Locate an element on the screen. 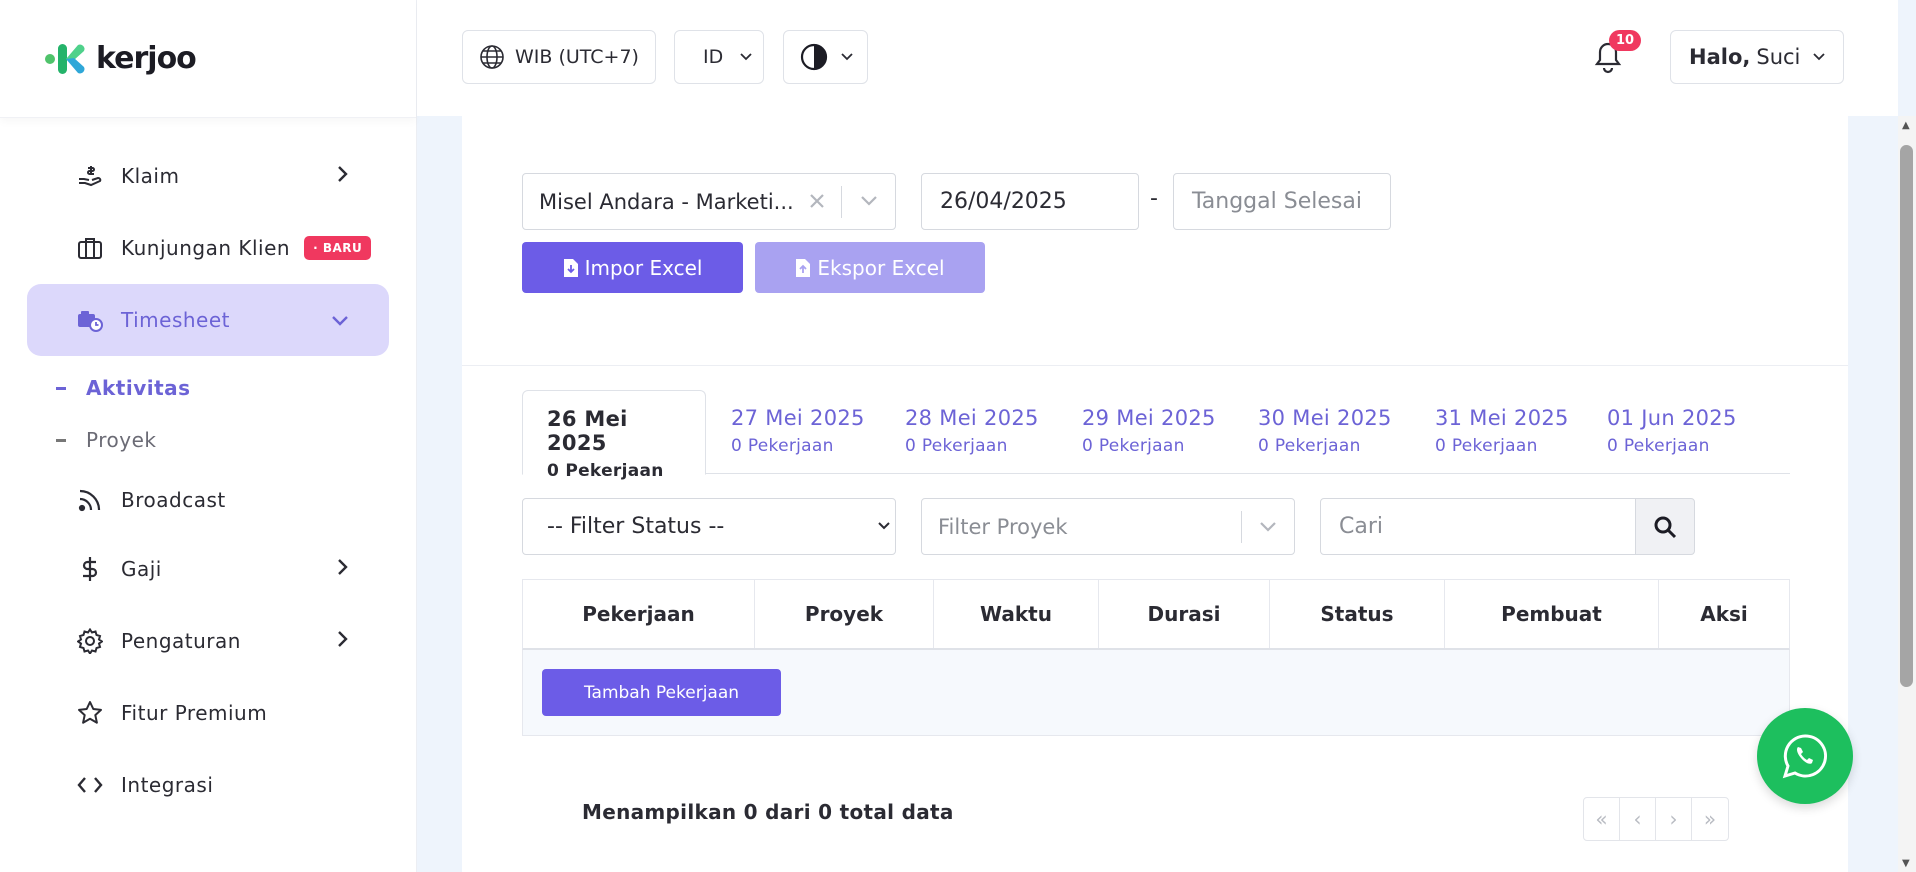 This screenshot has height=872, width=1916. star-icon is located at coordinates (90, 713).